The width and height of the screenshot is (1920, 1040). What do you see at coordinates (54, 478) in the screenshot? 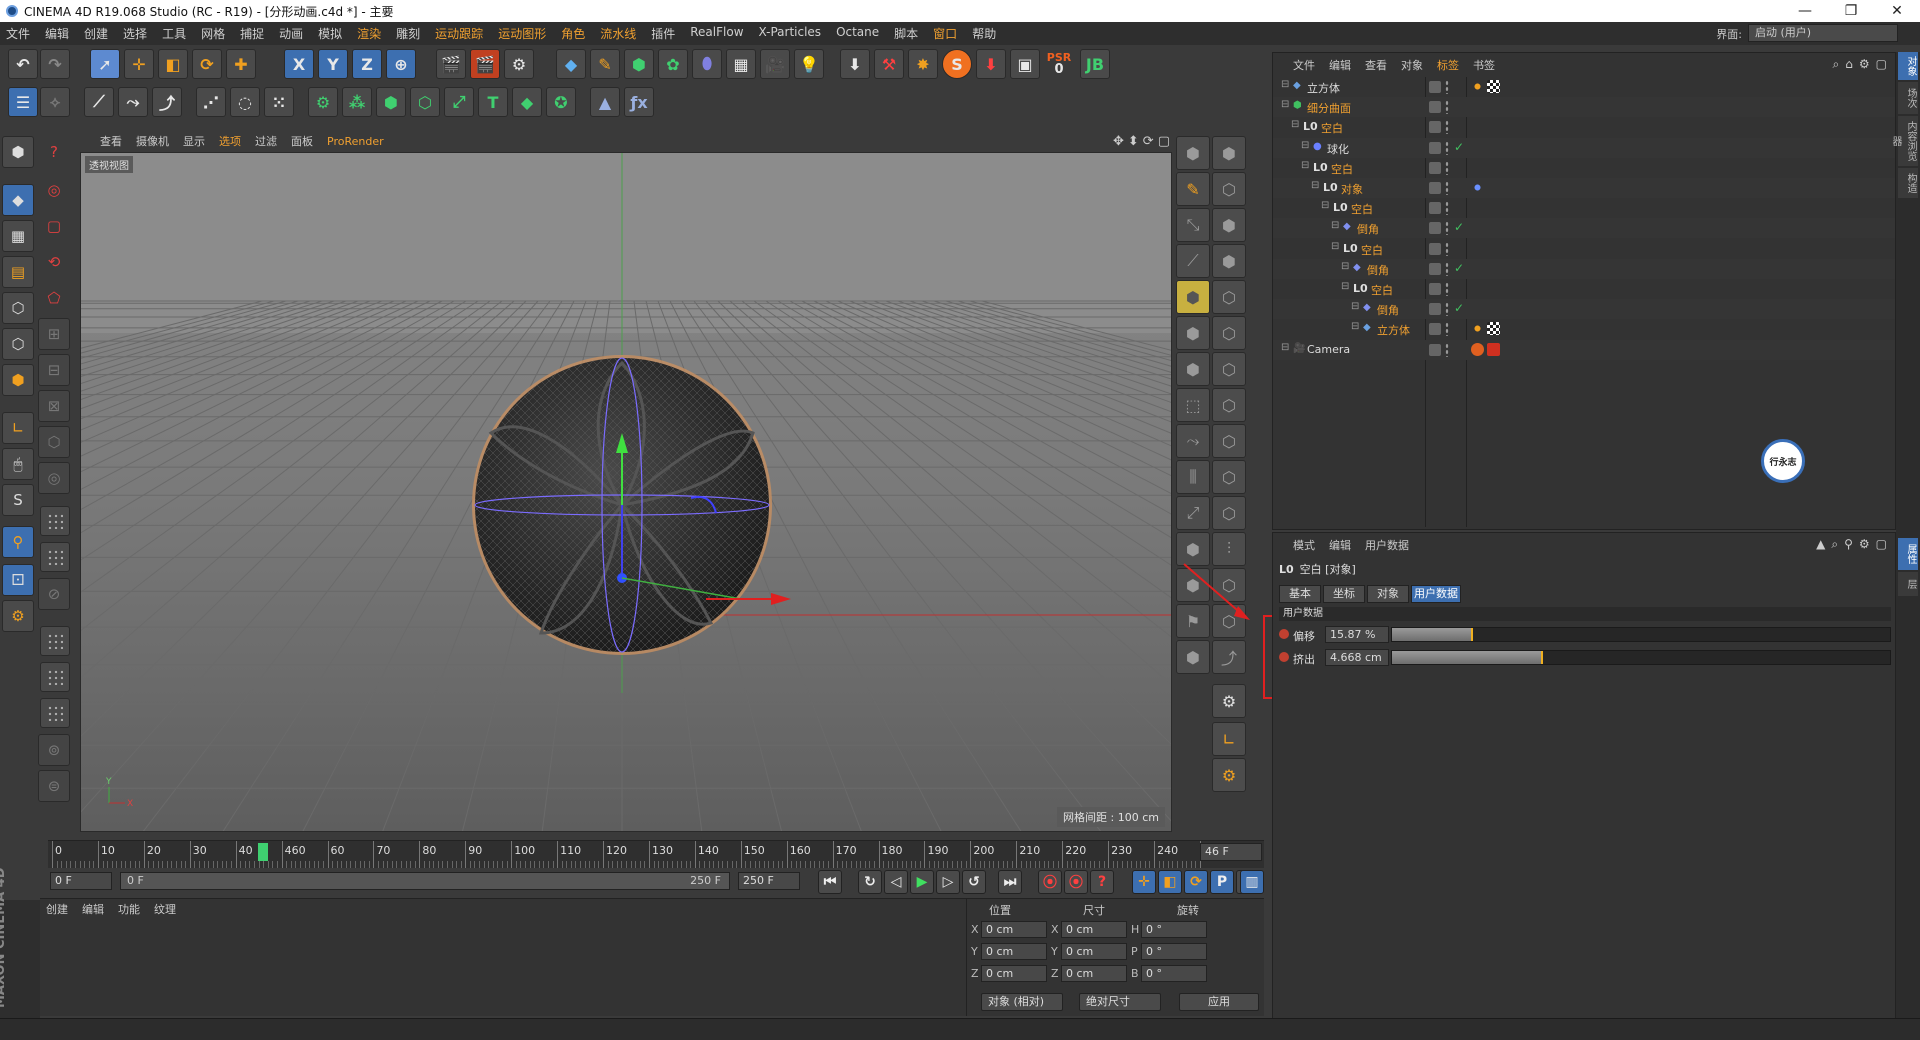
I see `tool-5-icon: ◎` at bounding box center [54, 478].